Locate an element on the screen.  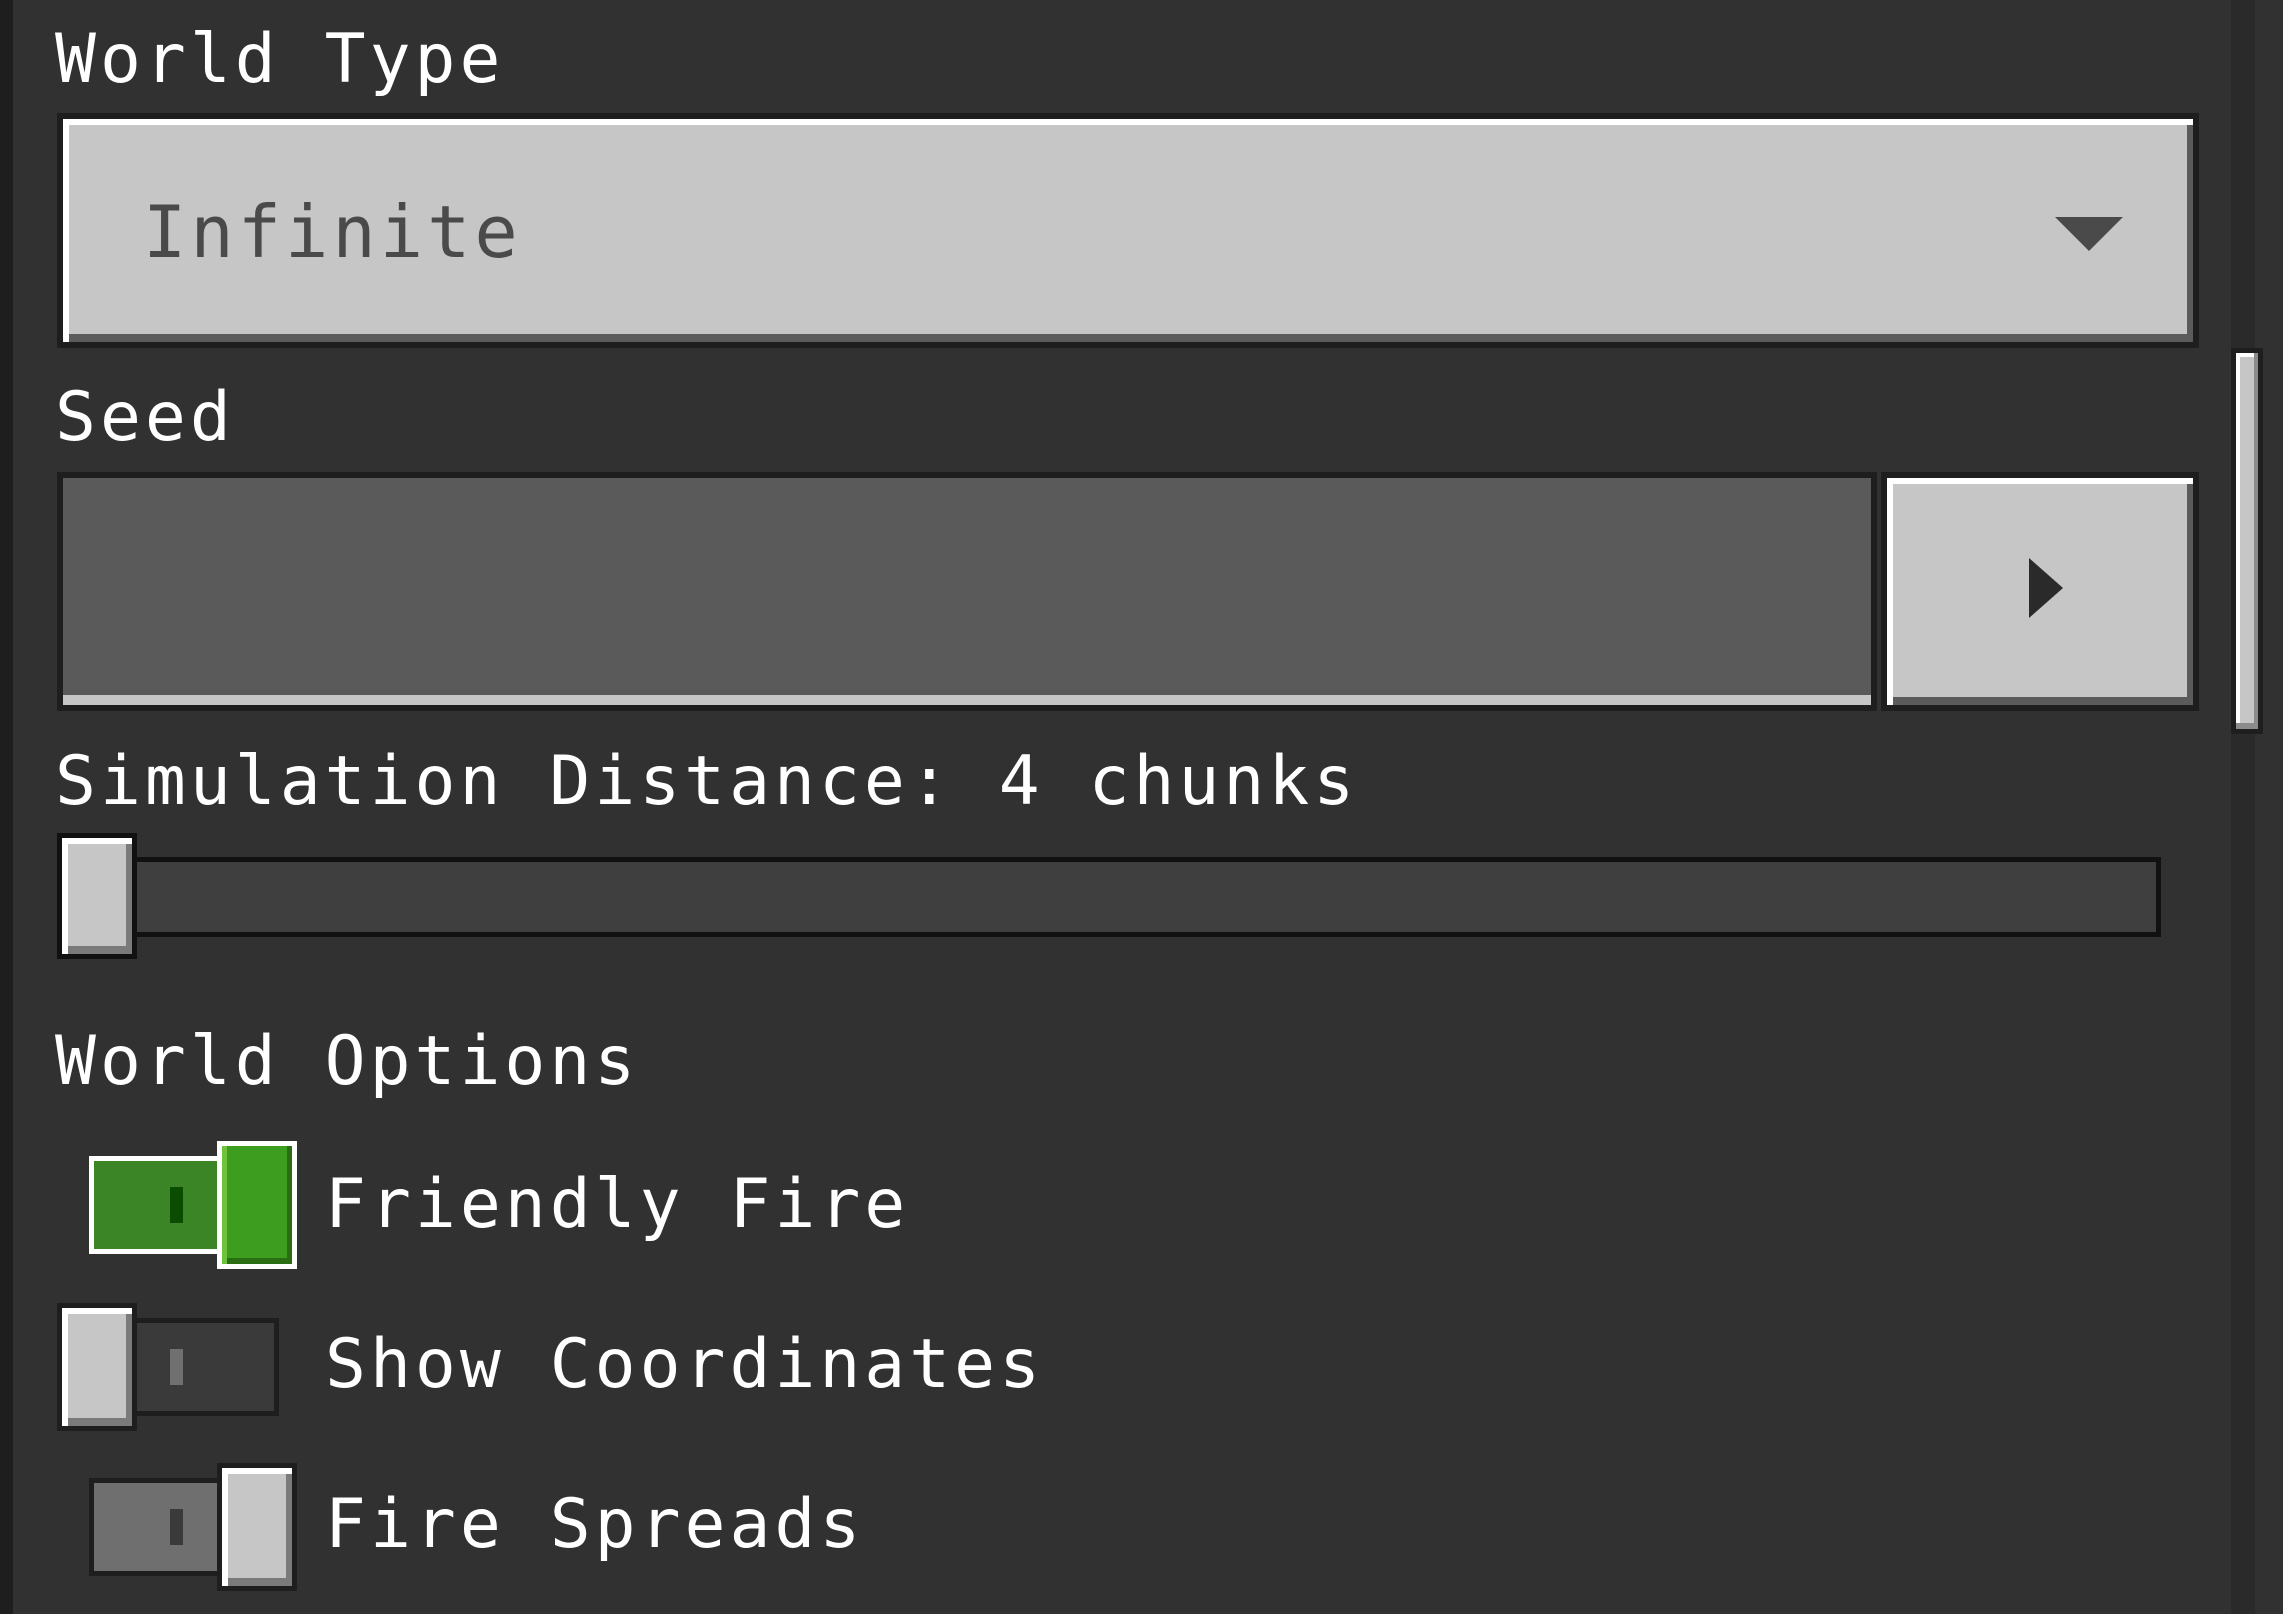
friendly-fire-label: Friendly Fire is located at coordinates (617, 1204).